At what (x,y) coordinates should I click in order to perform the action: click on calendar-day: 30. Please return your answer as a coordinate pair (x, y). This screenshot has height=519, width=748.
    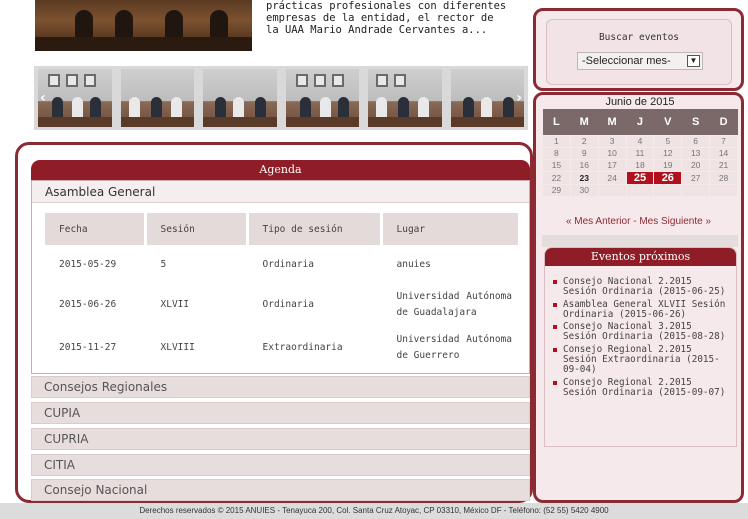
    Looking at the image, I should click on (584, 190).